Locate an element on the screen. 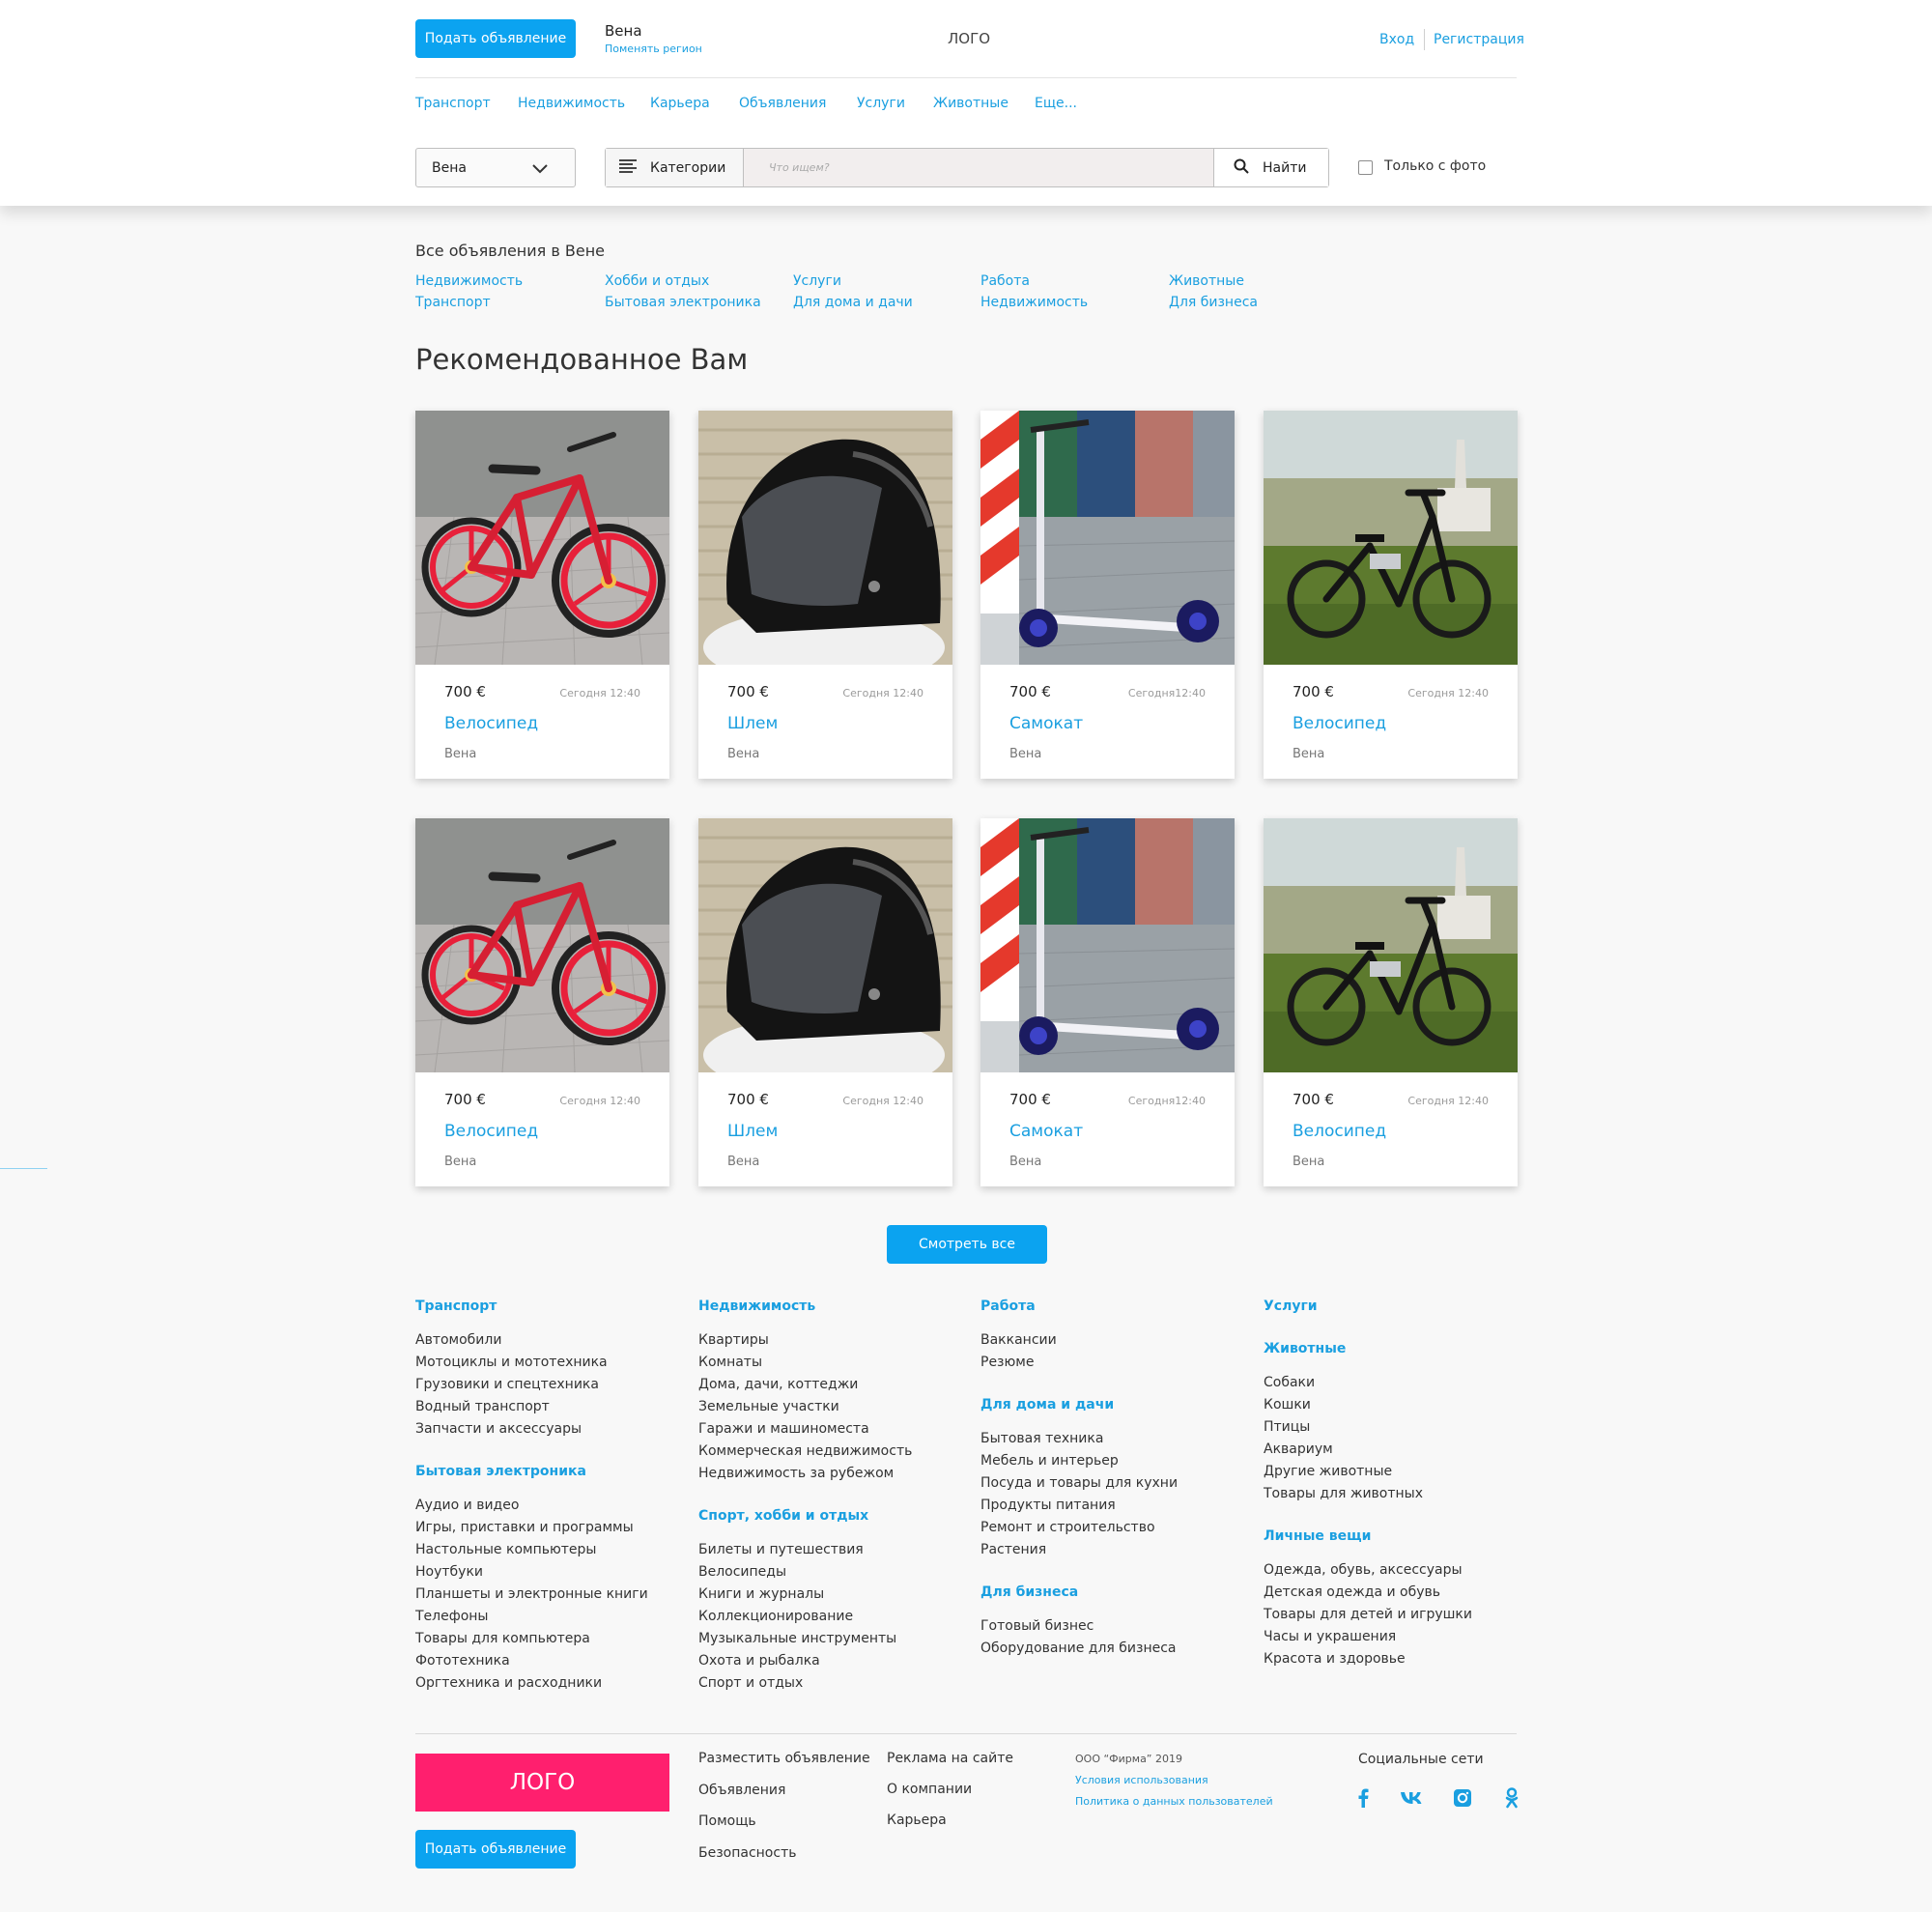  footer-link: Кошки is located at coordinates (1399, 1405).